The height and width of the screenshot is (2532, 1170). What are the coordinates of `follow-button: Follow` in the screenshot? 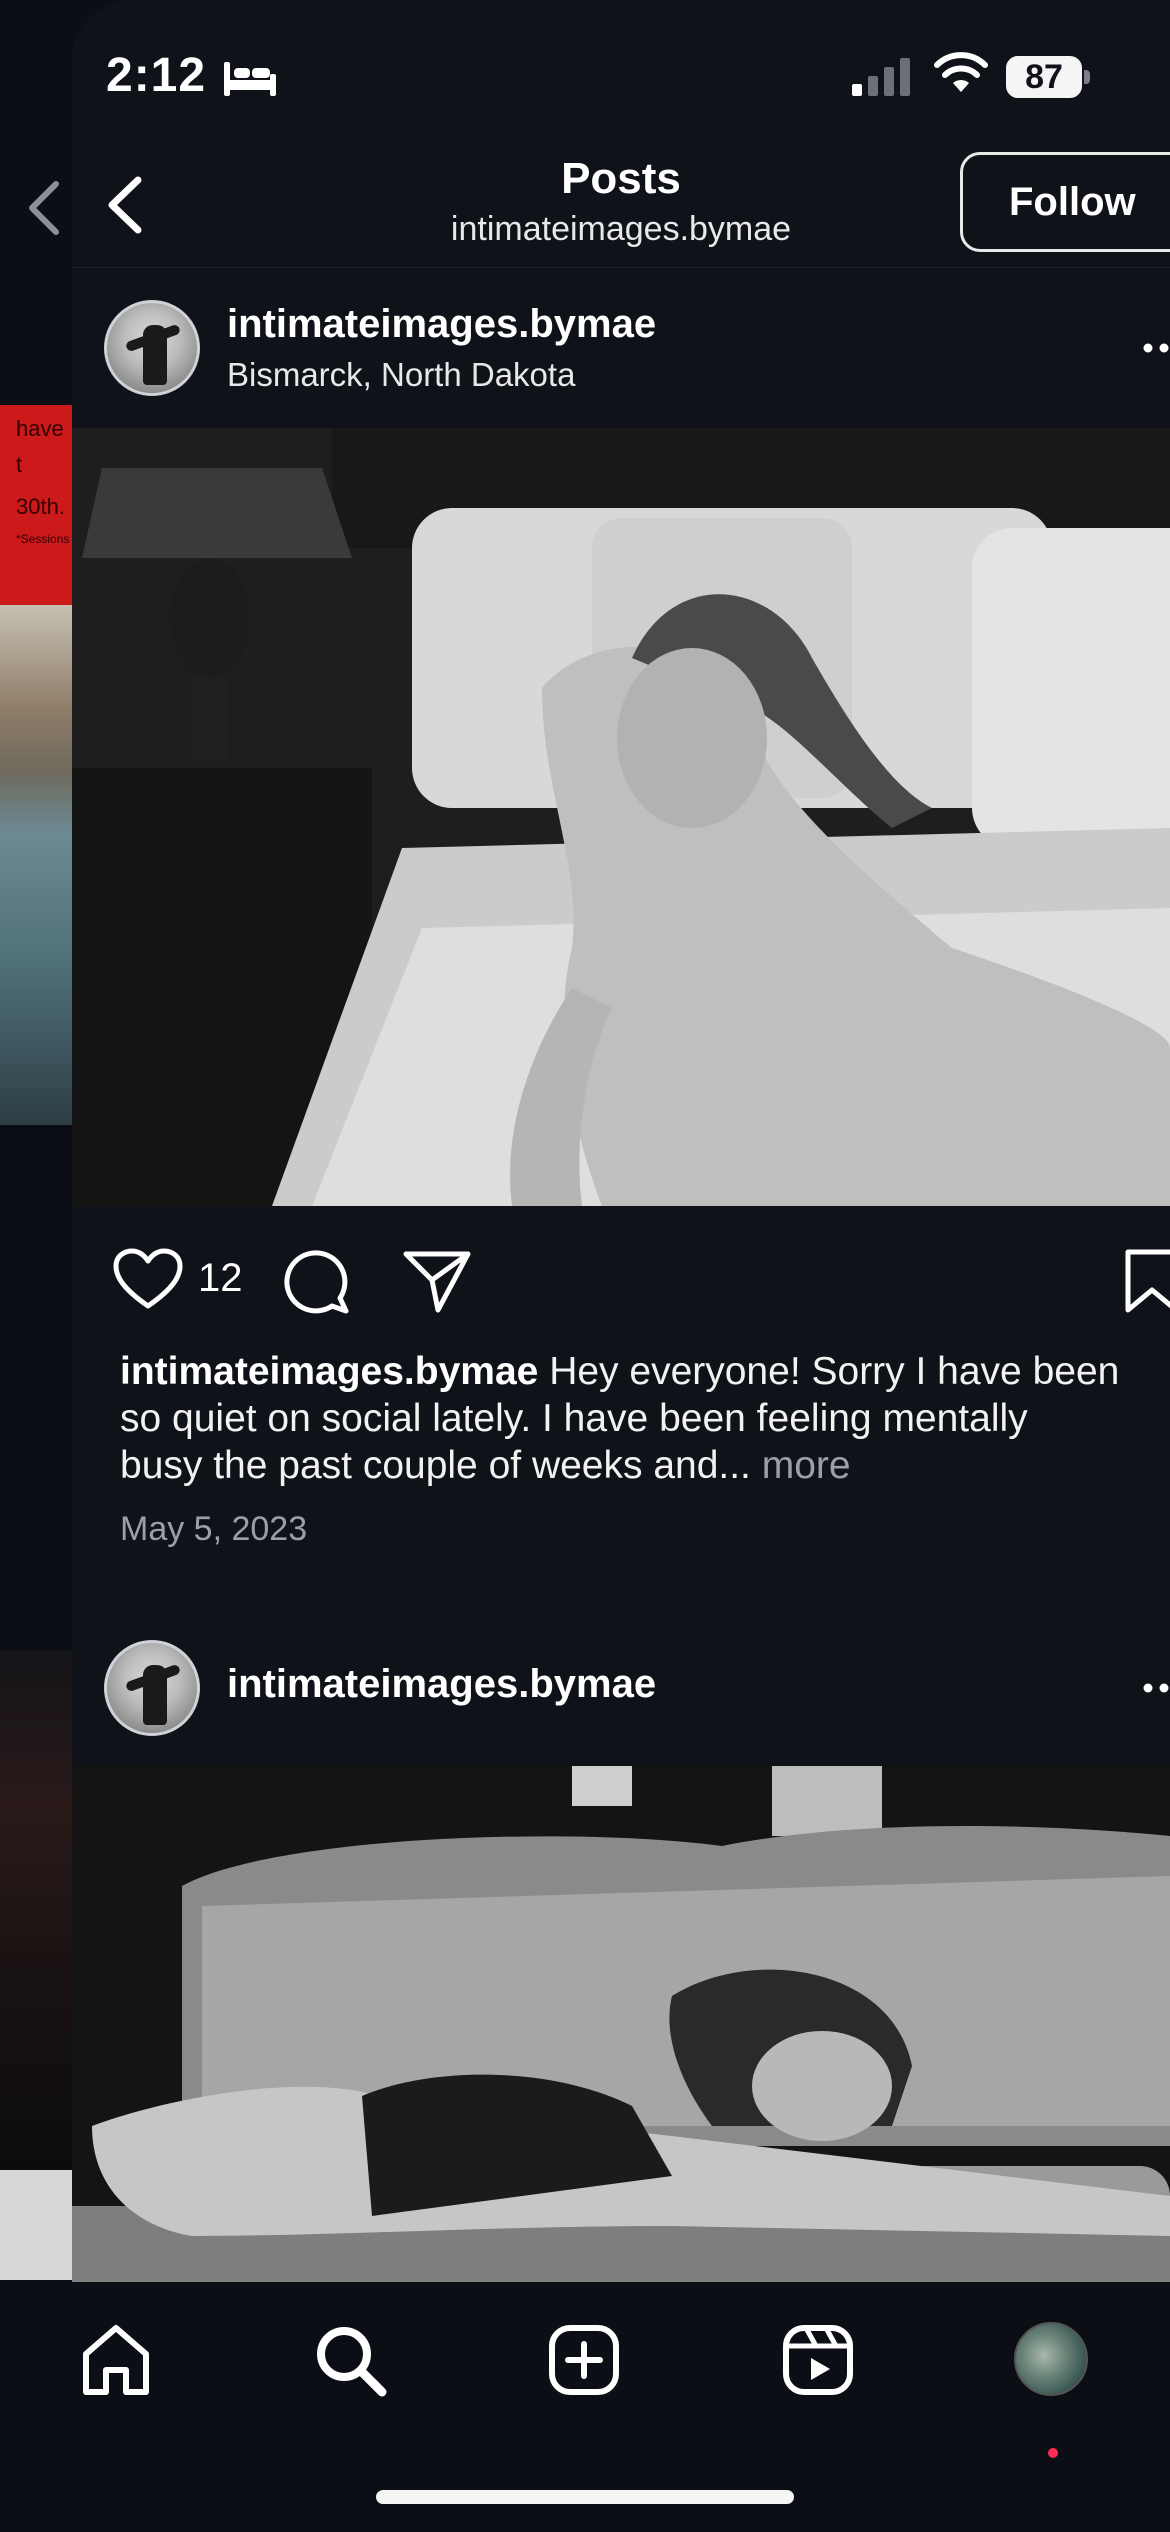 It's located at (1065, 202).